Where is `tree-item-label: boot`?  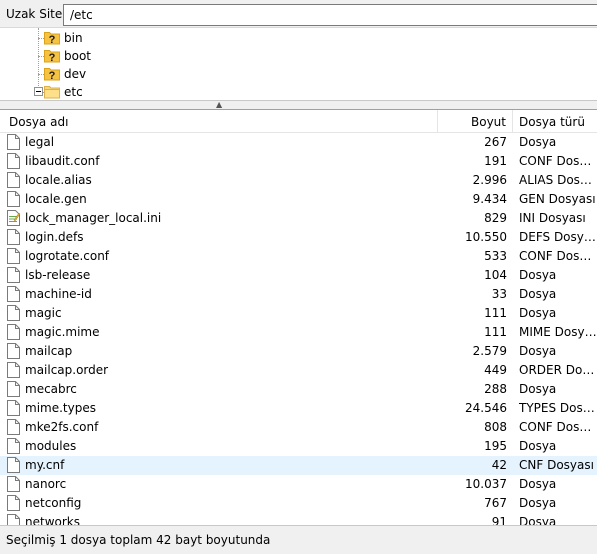 tree-item-label: boot is located at coordinates (78, 56).